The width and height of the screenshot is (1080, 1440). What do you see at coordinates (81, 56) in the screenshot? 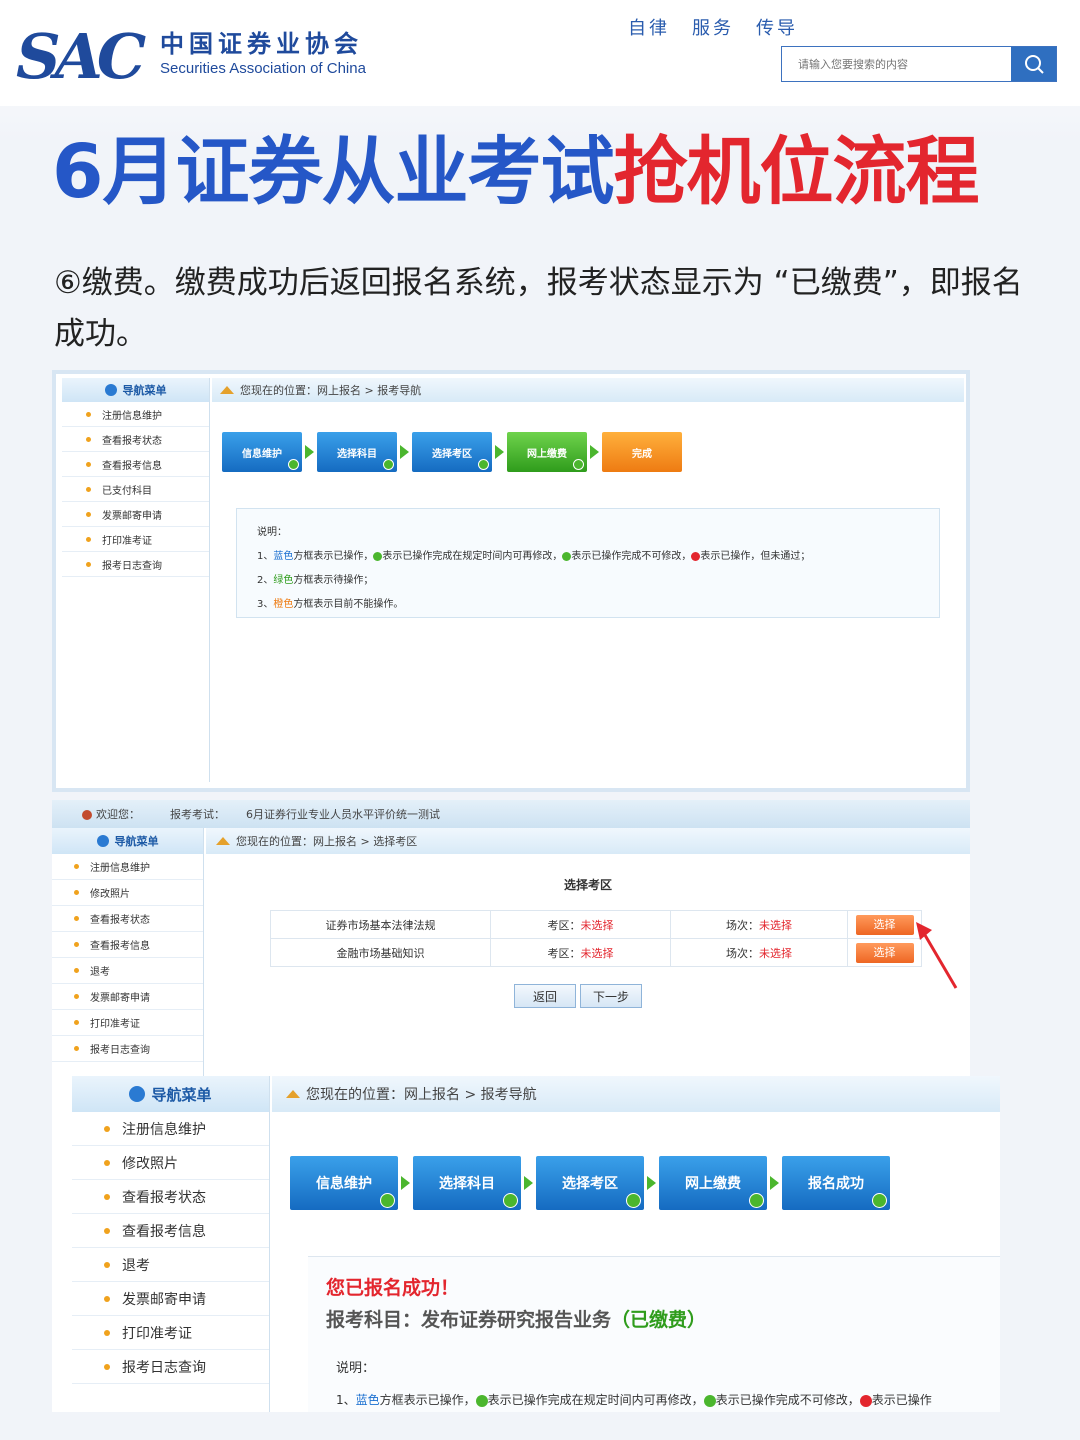
I see `sac-logo: SAC` at bounding box center [81, 56].